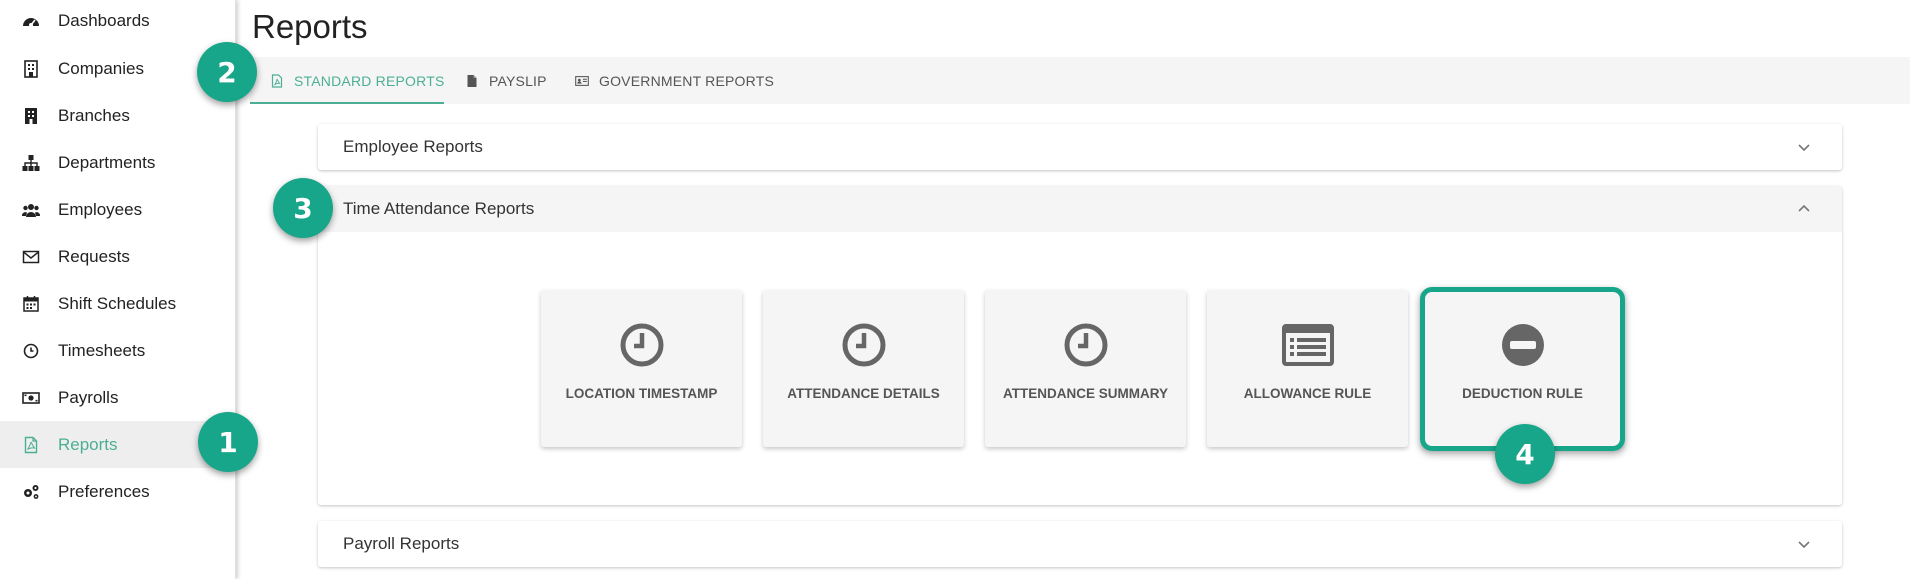  I want to click on report-card-attendance-summary: ATTENDANCE SUMMARY, so click(1085, 368).